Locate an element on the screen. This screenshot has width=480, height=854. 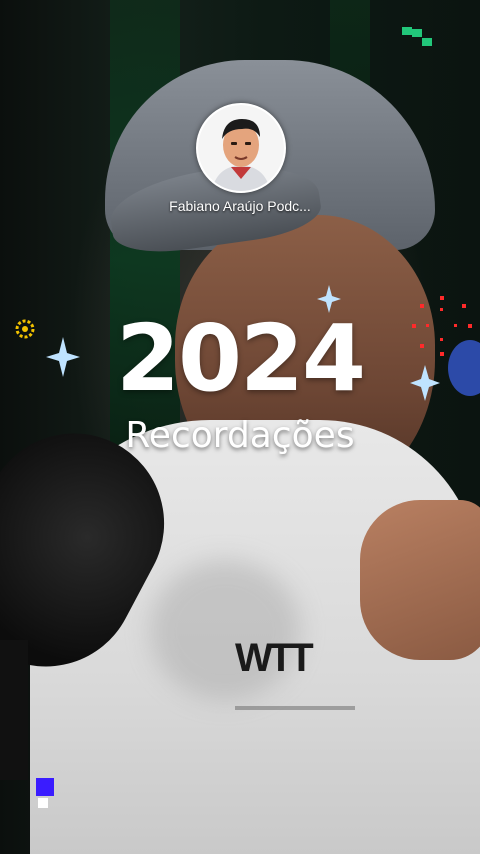
hand is located at coordinates (420, 580).